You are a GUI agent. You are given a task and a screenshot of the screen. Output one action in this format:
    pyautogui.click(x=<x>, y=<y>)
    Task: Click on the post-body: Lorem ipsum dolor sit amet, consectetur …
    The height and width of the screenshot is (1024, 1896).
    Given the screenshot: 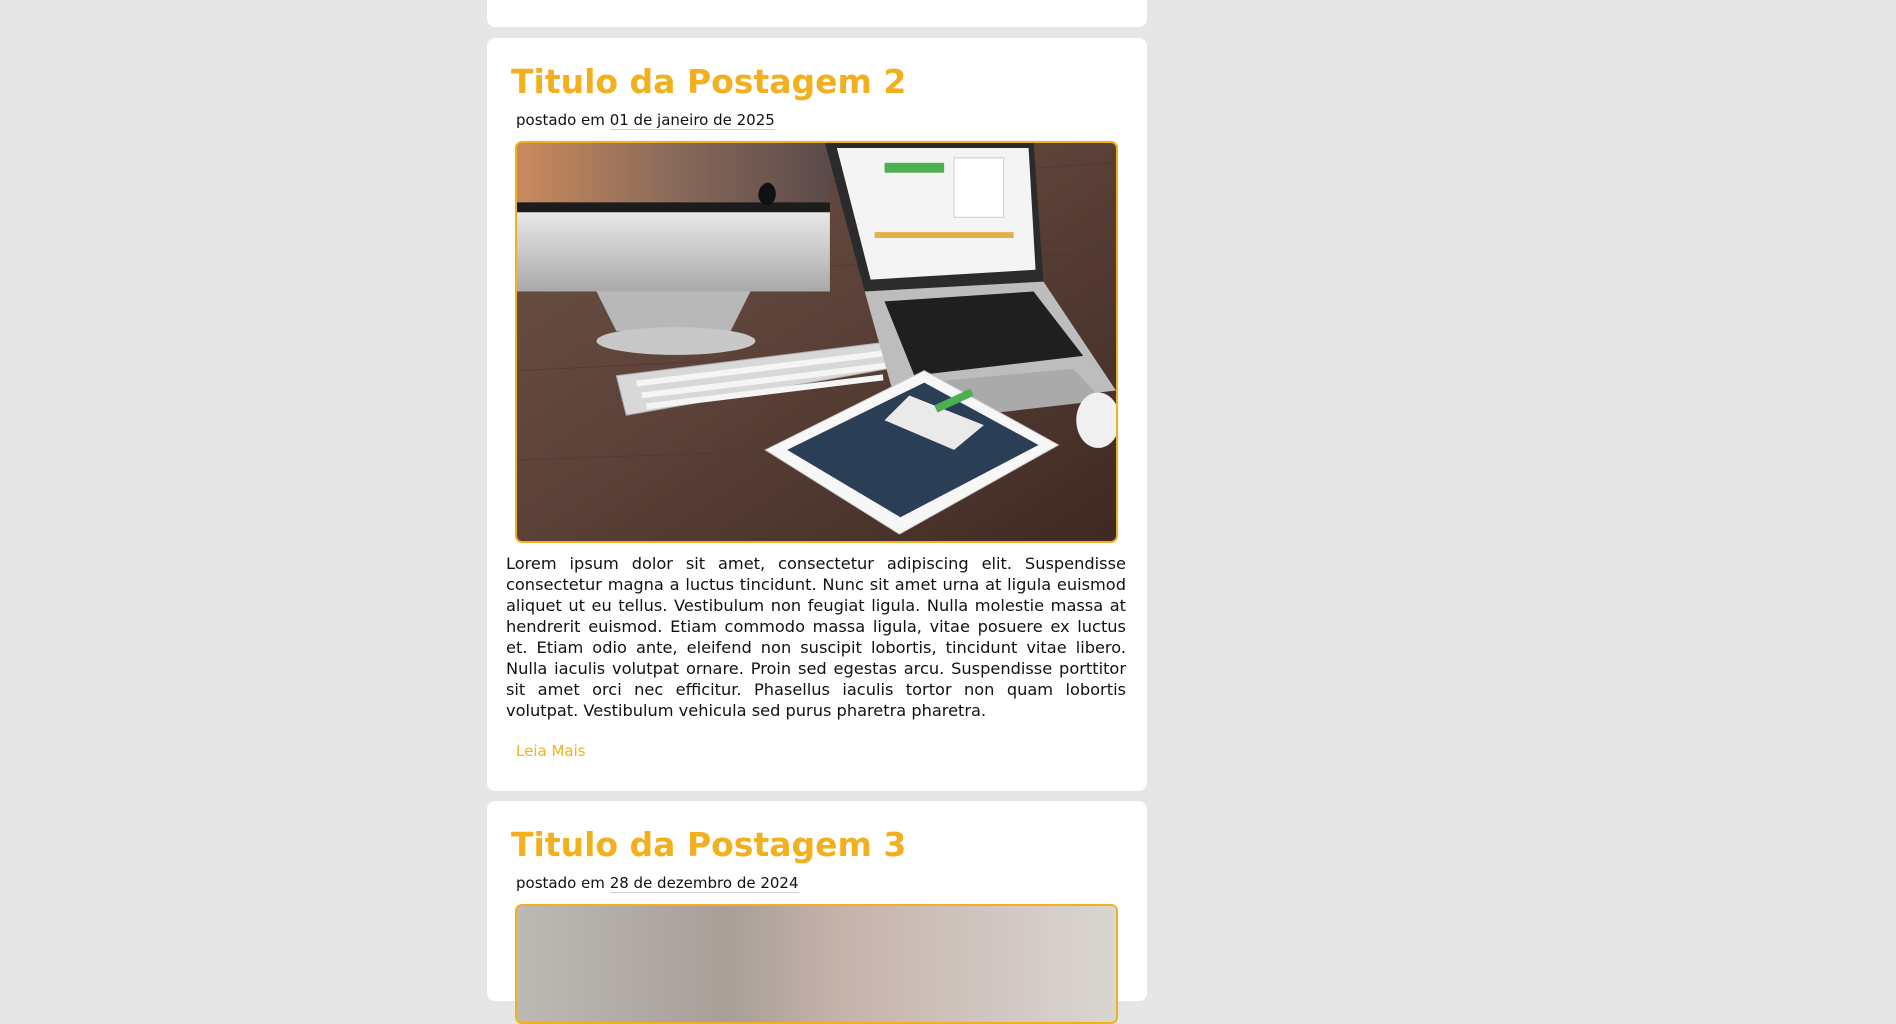 What is the action you would take?
    pyautogui.click(x=816, y=637)
    